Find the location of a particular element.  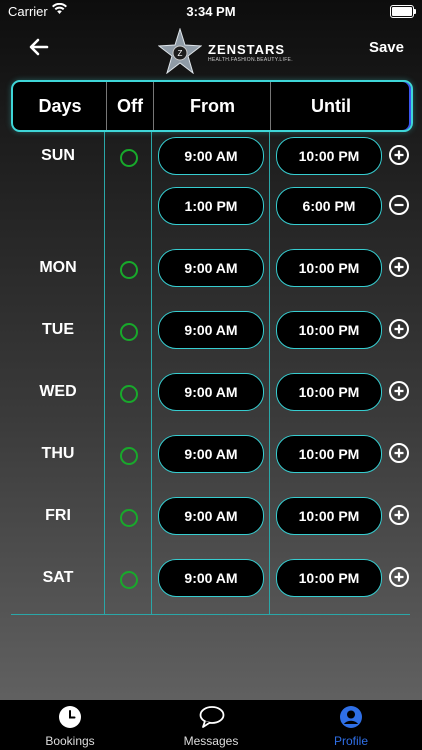

from-time-tue: 9:00 AM is located at coordinates (211, 330).